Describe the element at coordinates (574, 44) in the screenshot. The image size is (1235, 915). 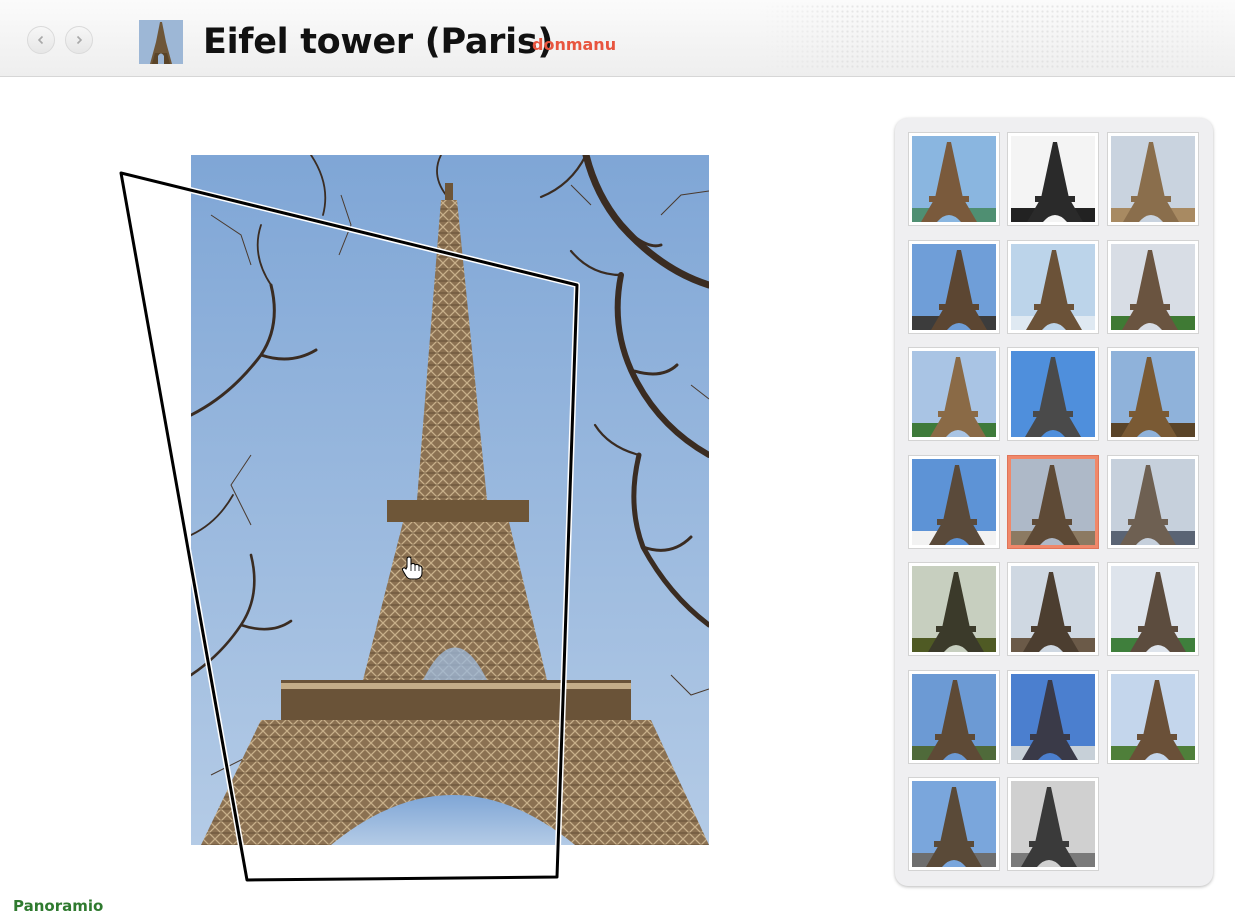
I see `author-link: donmanu` at that location.